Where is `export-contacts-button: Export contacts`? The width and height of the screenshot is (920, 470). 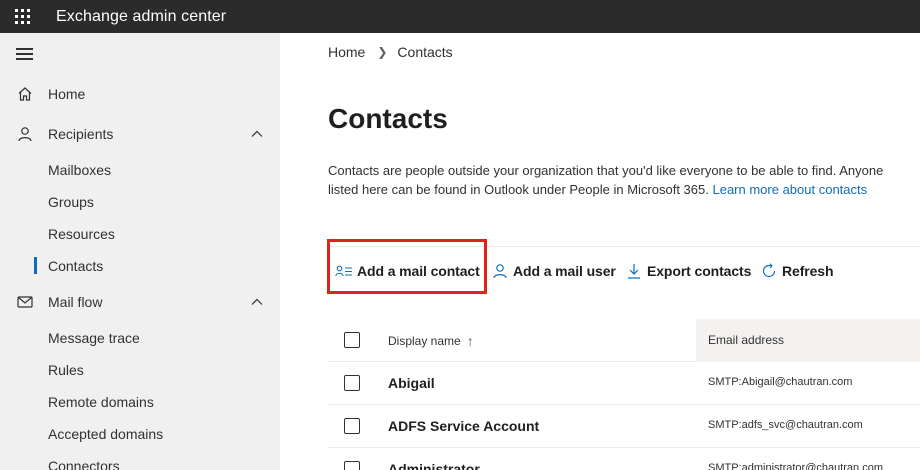 export-contacts-button: Export contacts is located at coordinates (688, 271).